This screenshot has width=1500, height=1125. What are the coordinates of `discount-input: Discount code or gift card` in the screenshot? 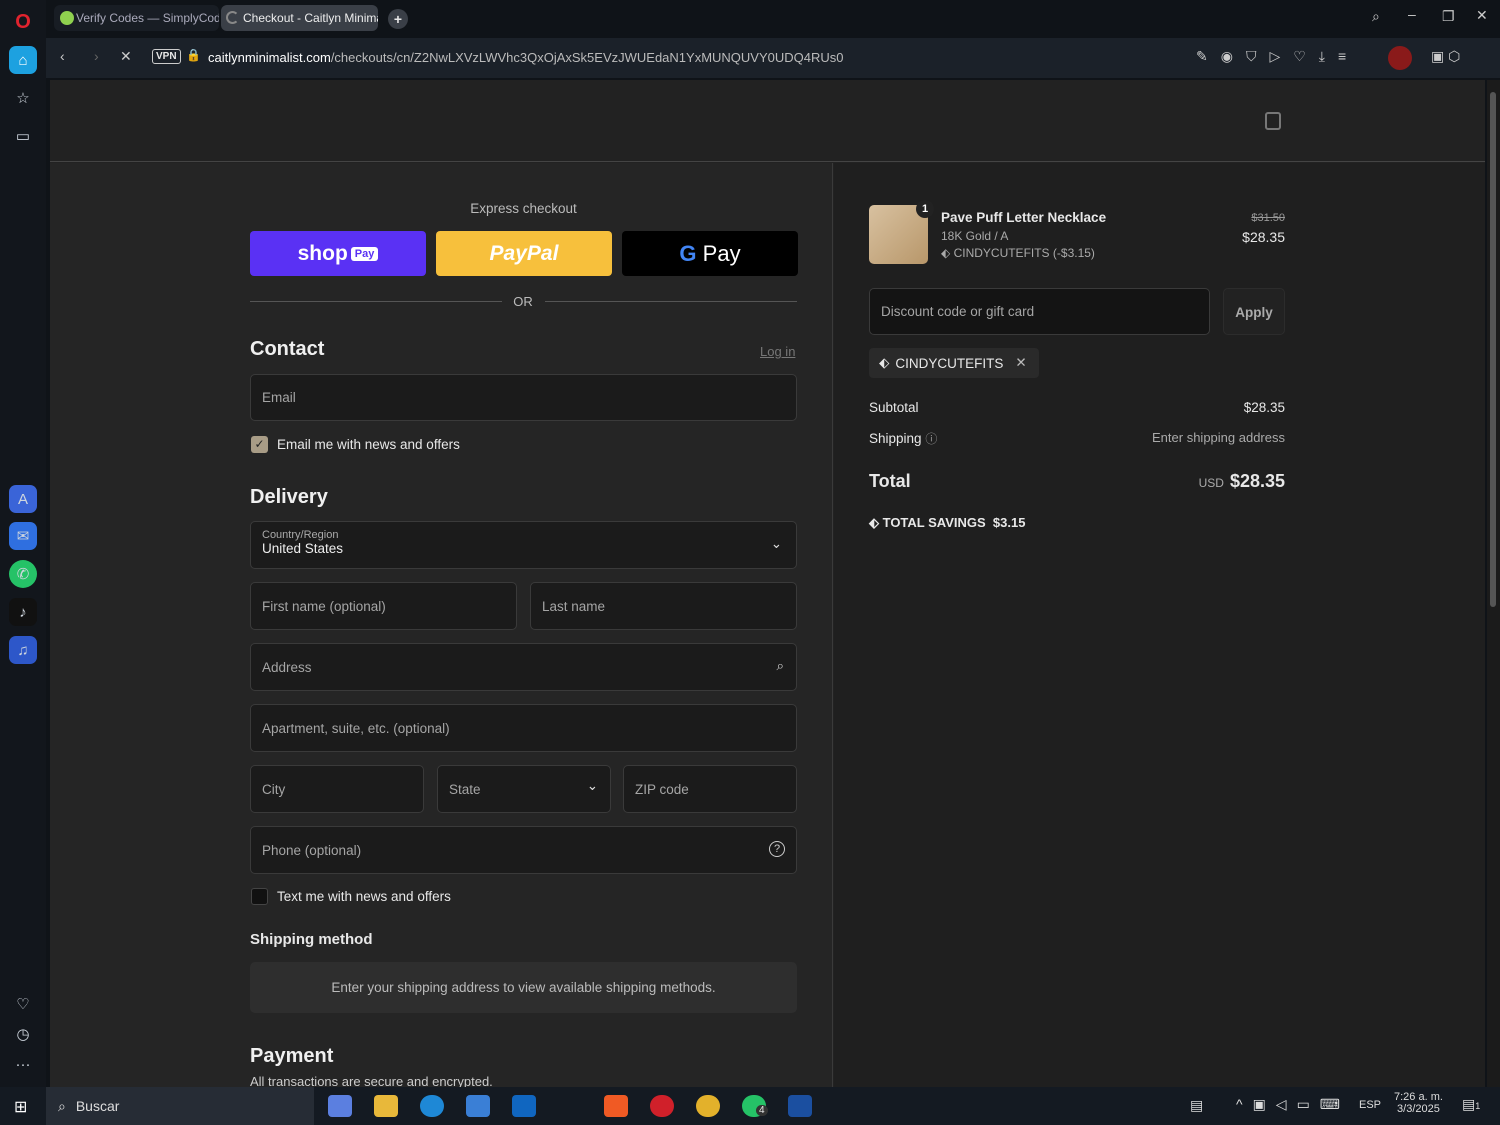 It's located at (1039, 311).